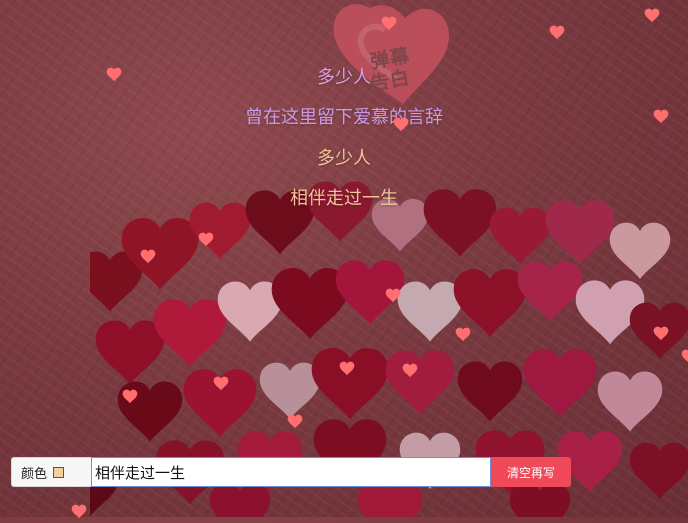 The image size is (688, 523). Describe the element at coordinates (34, 474) in the screenshot. I see `color-label: 颜色` at that location.